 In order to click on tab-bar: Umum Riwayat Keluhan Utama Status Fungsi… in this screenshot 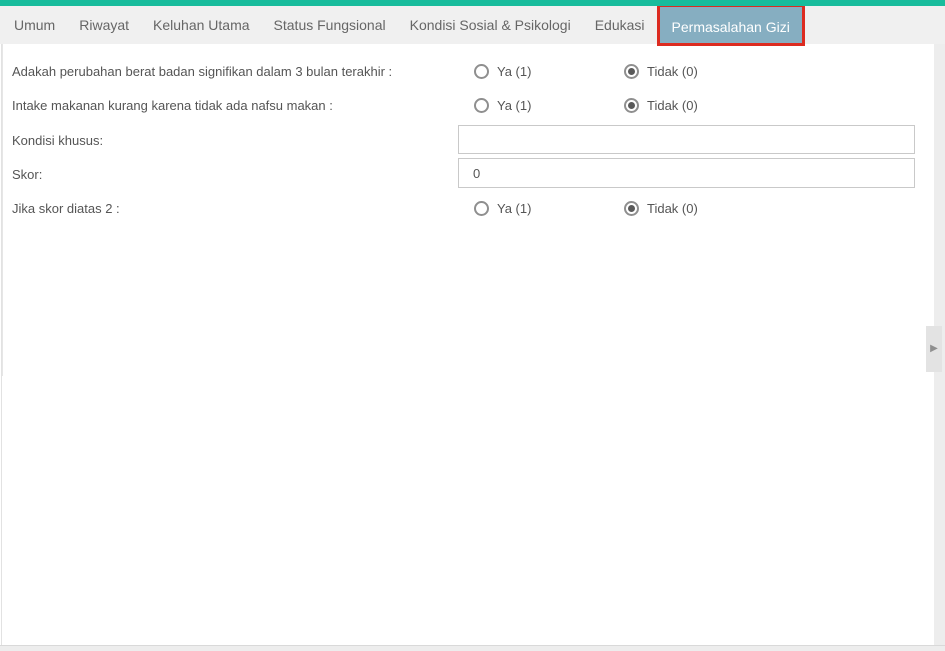, I will do `click(472, 24)`.